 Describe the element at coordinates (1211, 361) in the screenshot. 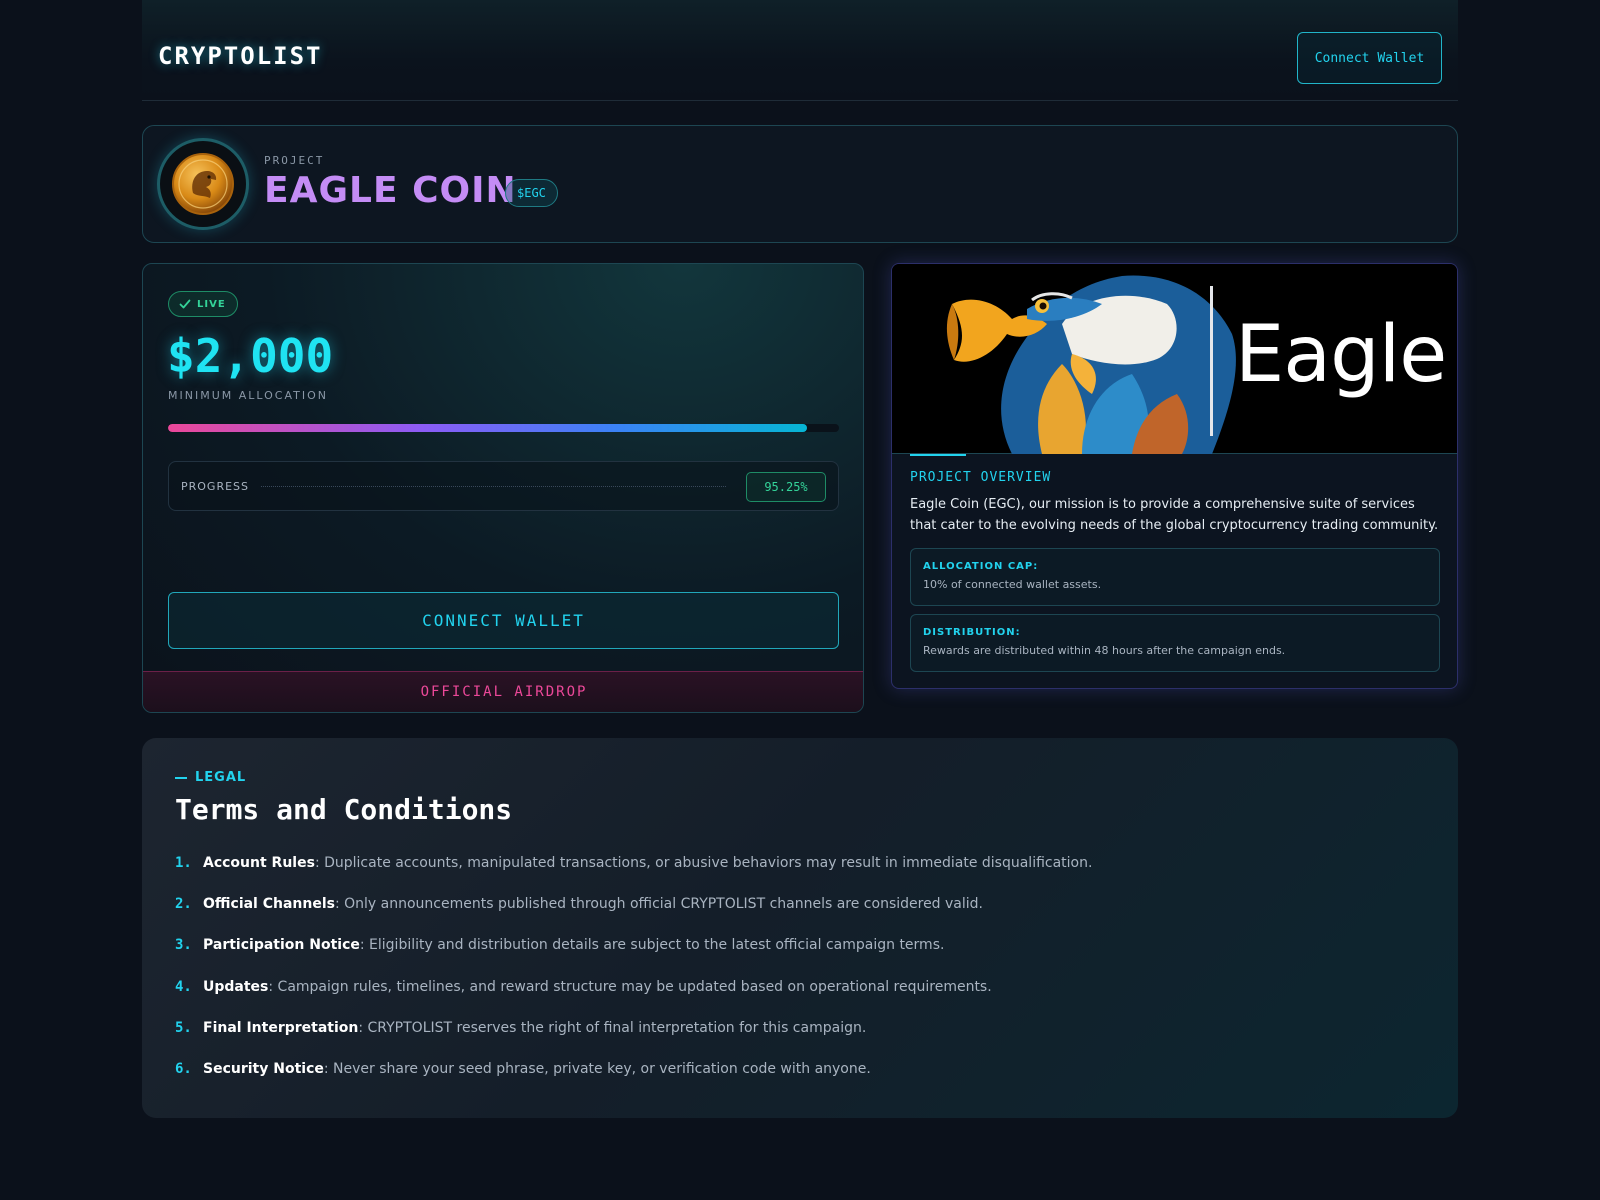

I see `hero-divider` at that location.